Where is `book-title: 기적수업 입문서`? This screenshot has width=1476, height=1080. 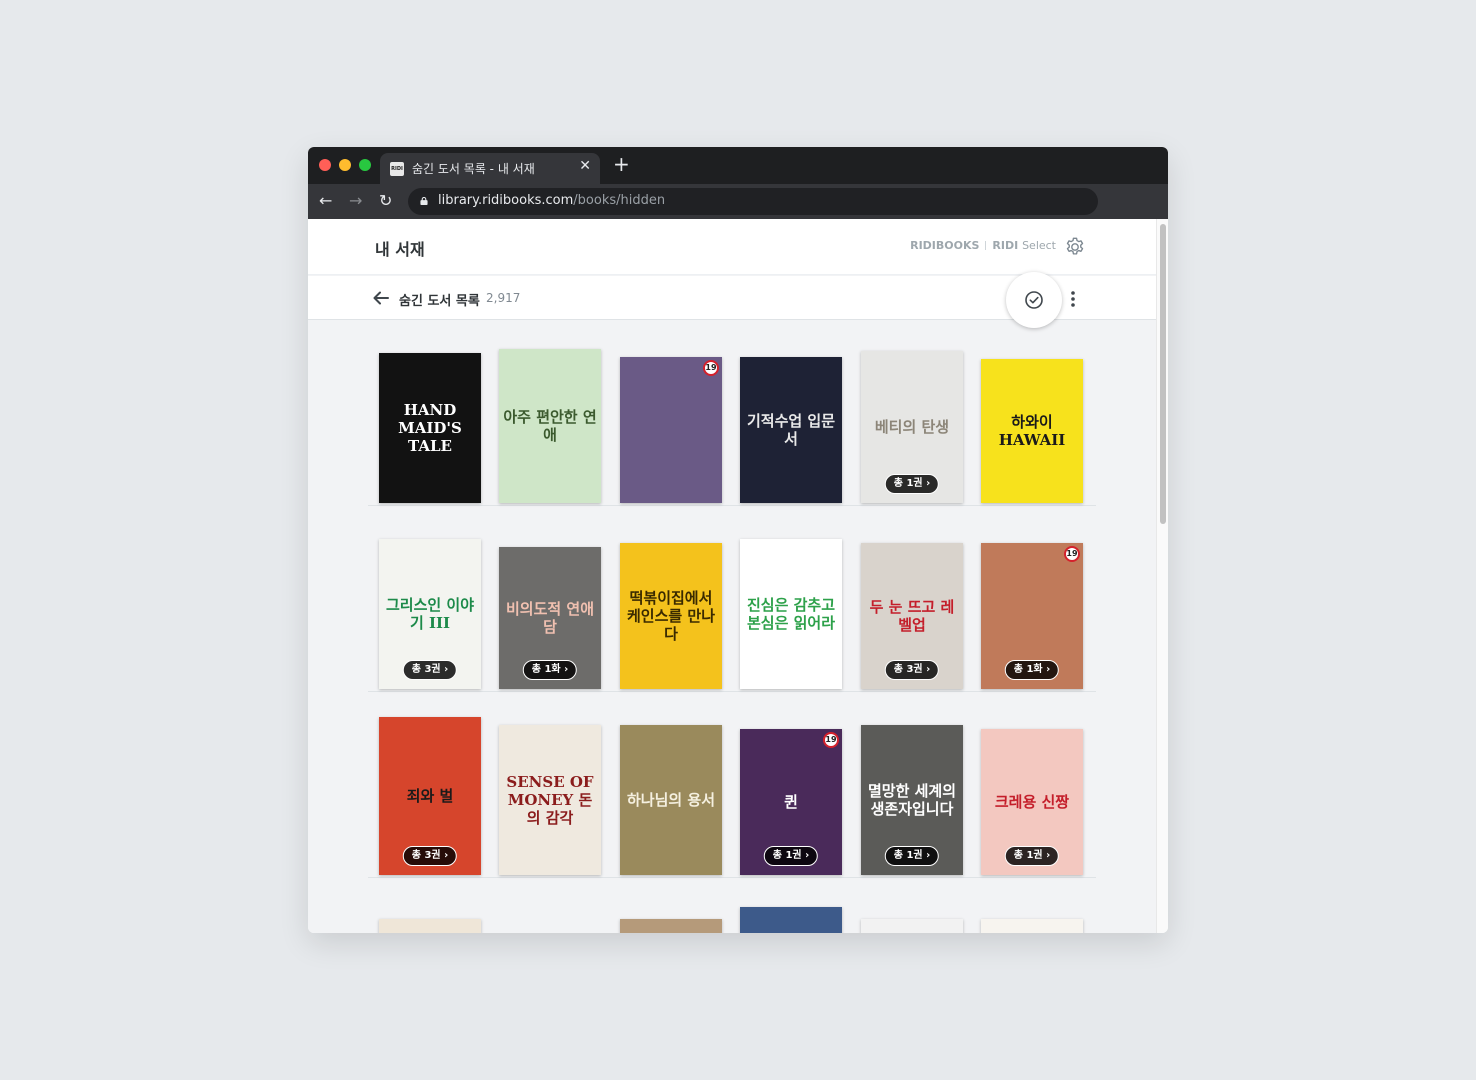
book-title: 기적수업 입문서 is located at coordinates (791, 430).